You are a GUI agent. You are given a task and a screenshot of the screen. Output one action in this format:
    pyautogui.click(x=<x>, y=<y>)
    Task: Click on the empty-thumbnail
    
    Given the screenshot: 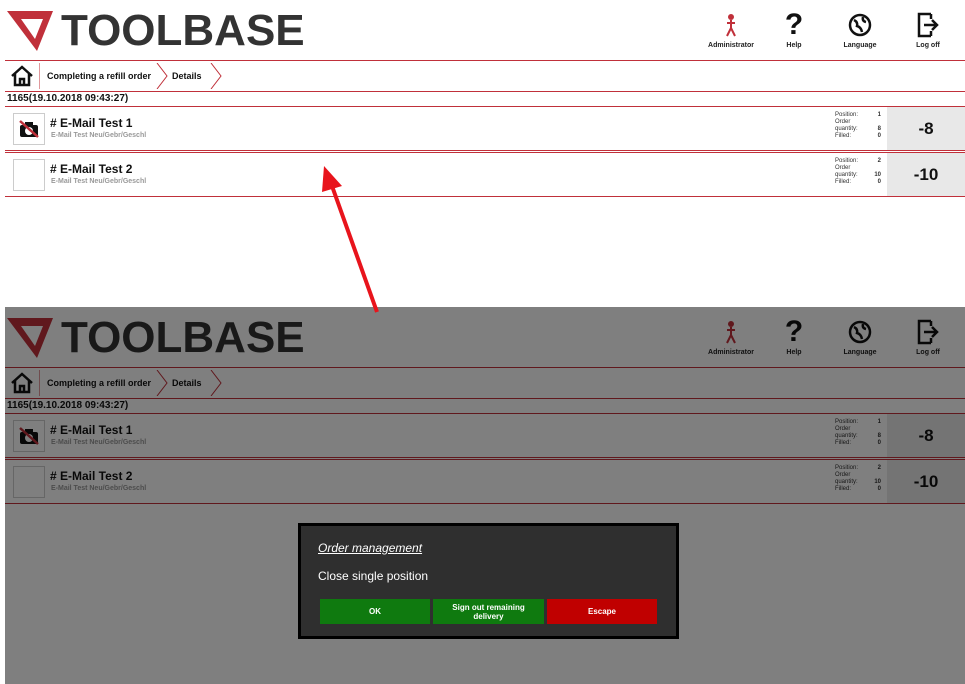 What is the action you would take?
    pyautogui.click(x=29, y=175)
    